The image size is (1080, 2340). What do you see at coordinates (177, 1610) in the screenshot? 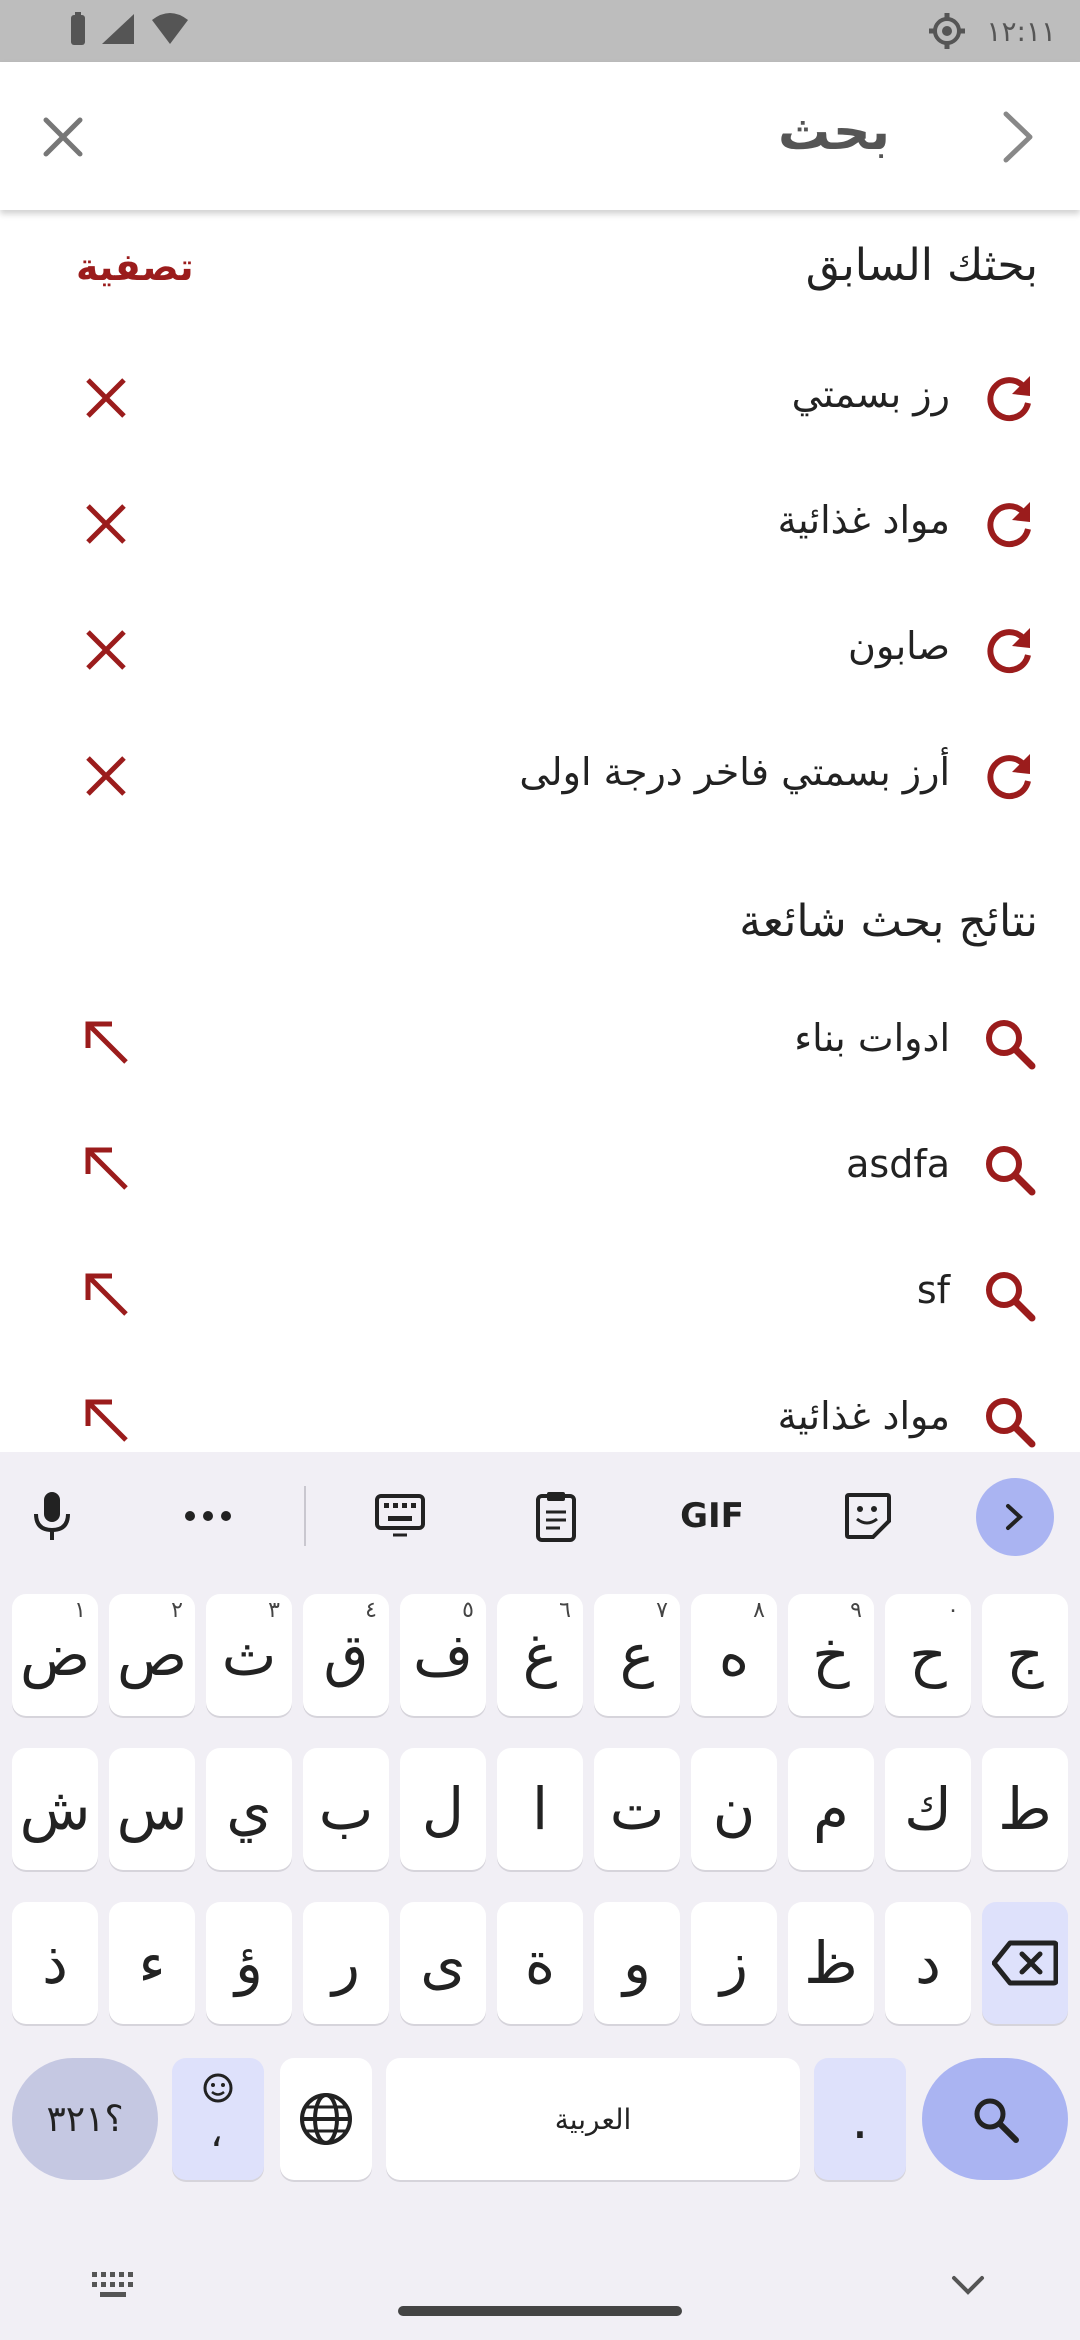
I see `key-hint: ٢` at bounding box center [177, 1610].